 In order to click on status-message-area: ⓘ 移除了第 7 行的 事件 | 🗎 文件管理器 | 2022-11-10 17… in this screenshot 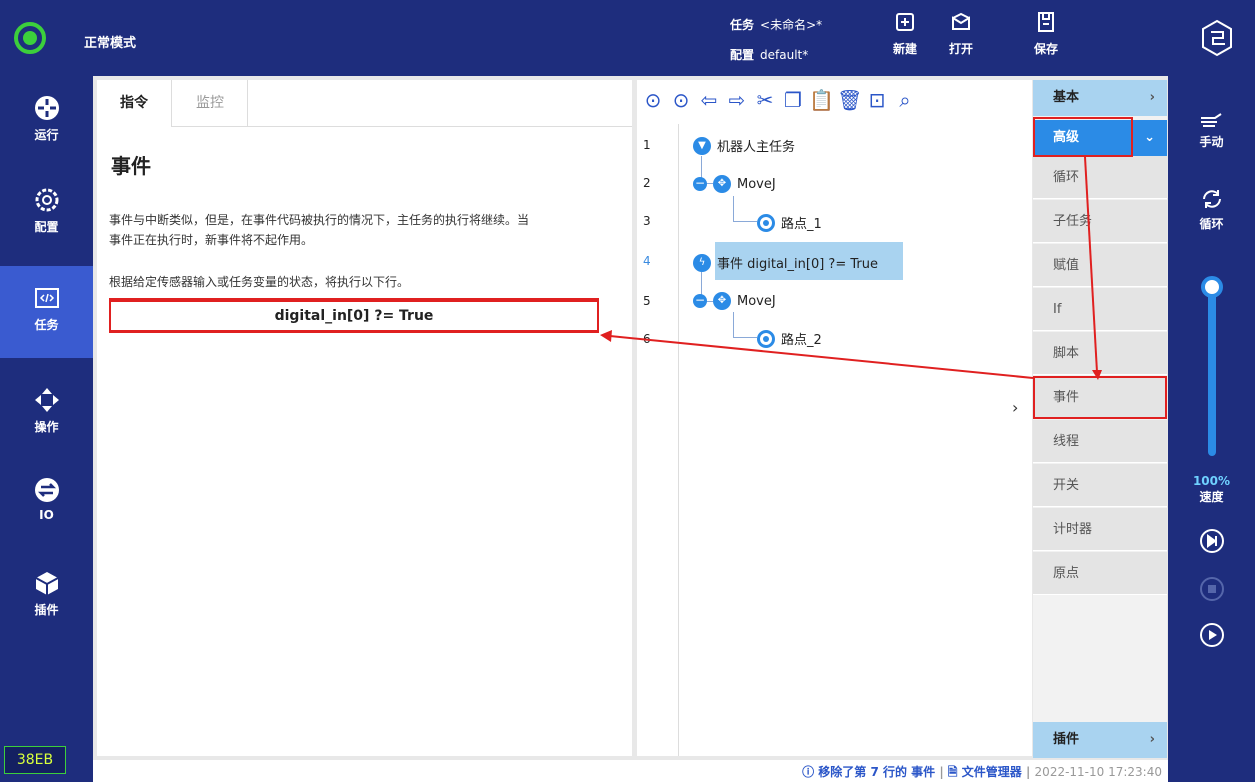, I will do `click(982, 772)`.